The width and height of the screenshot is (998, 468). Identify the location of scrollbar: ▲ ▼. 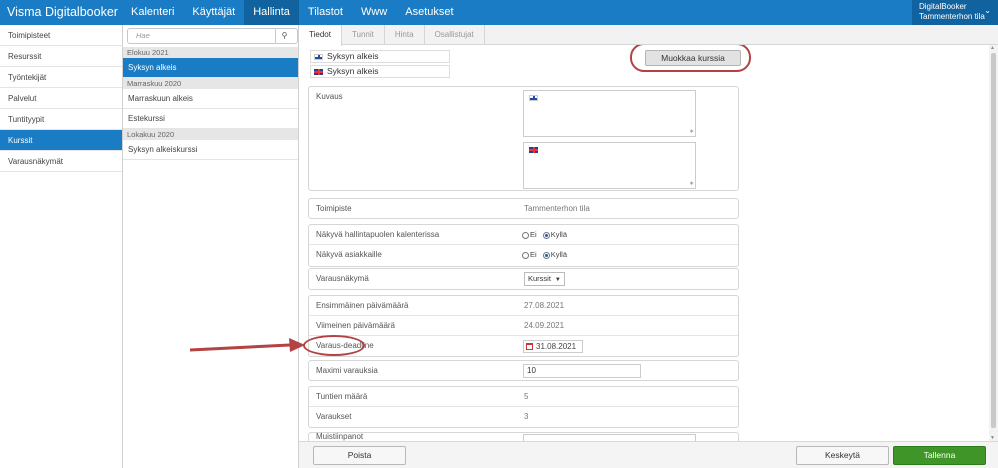
(993, 243).